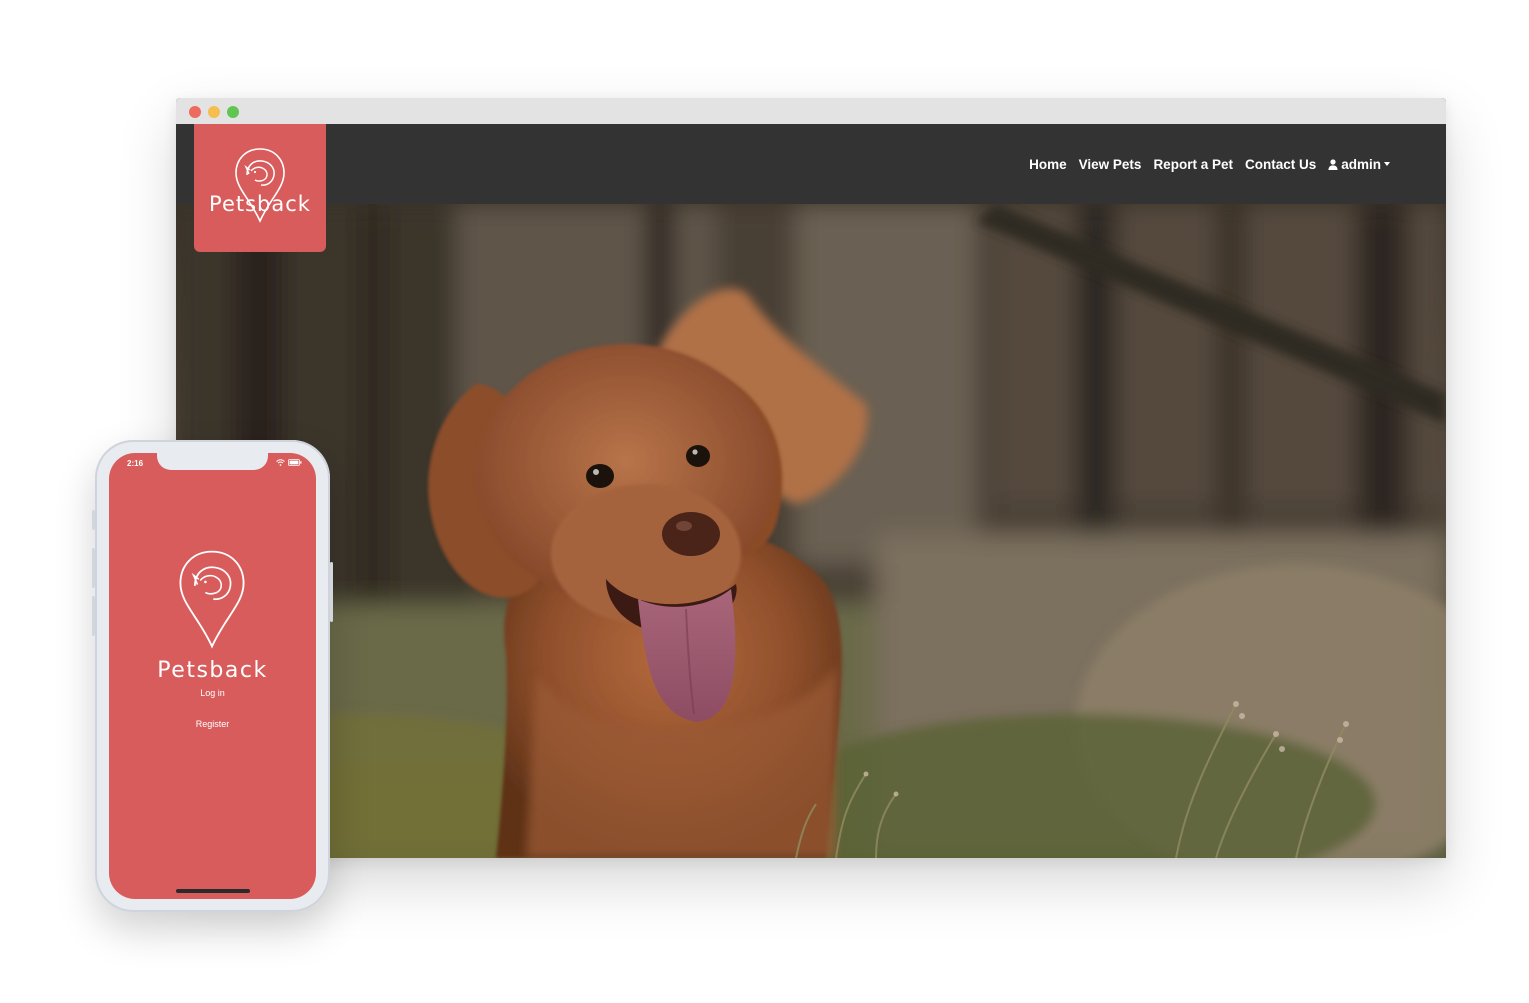  Describe the element at coordinates (212, 693) in the screenshot. I see `login-link: Log in` at that location.